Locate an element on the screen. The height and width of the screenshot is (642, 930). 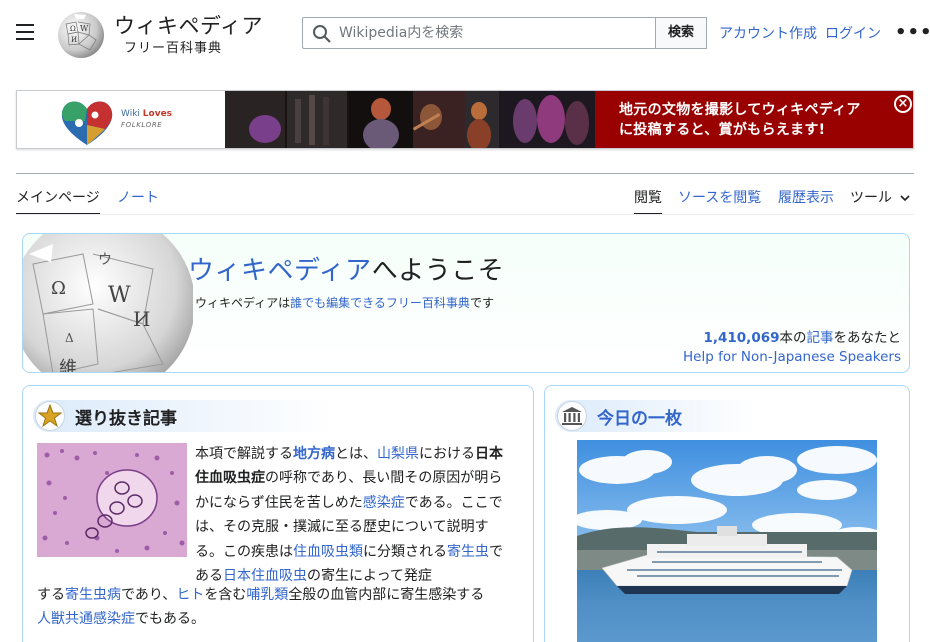
banner-close-icon: × is located at coordinates (903, 104).